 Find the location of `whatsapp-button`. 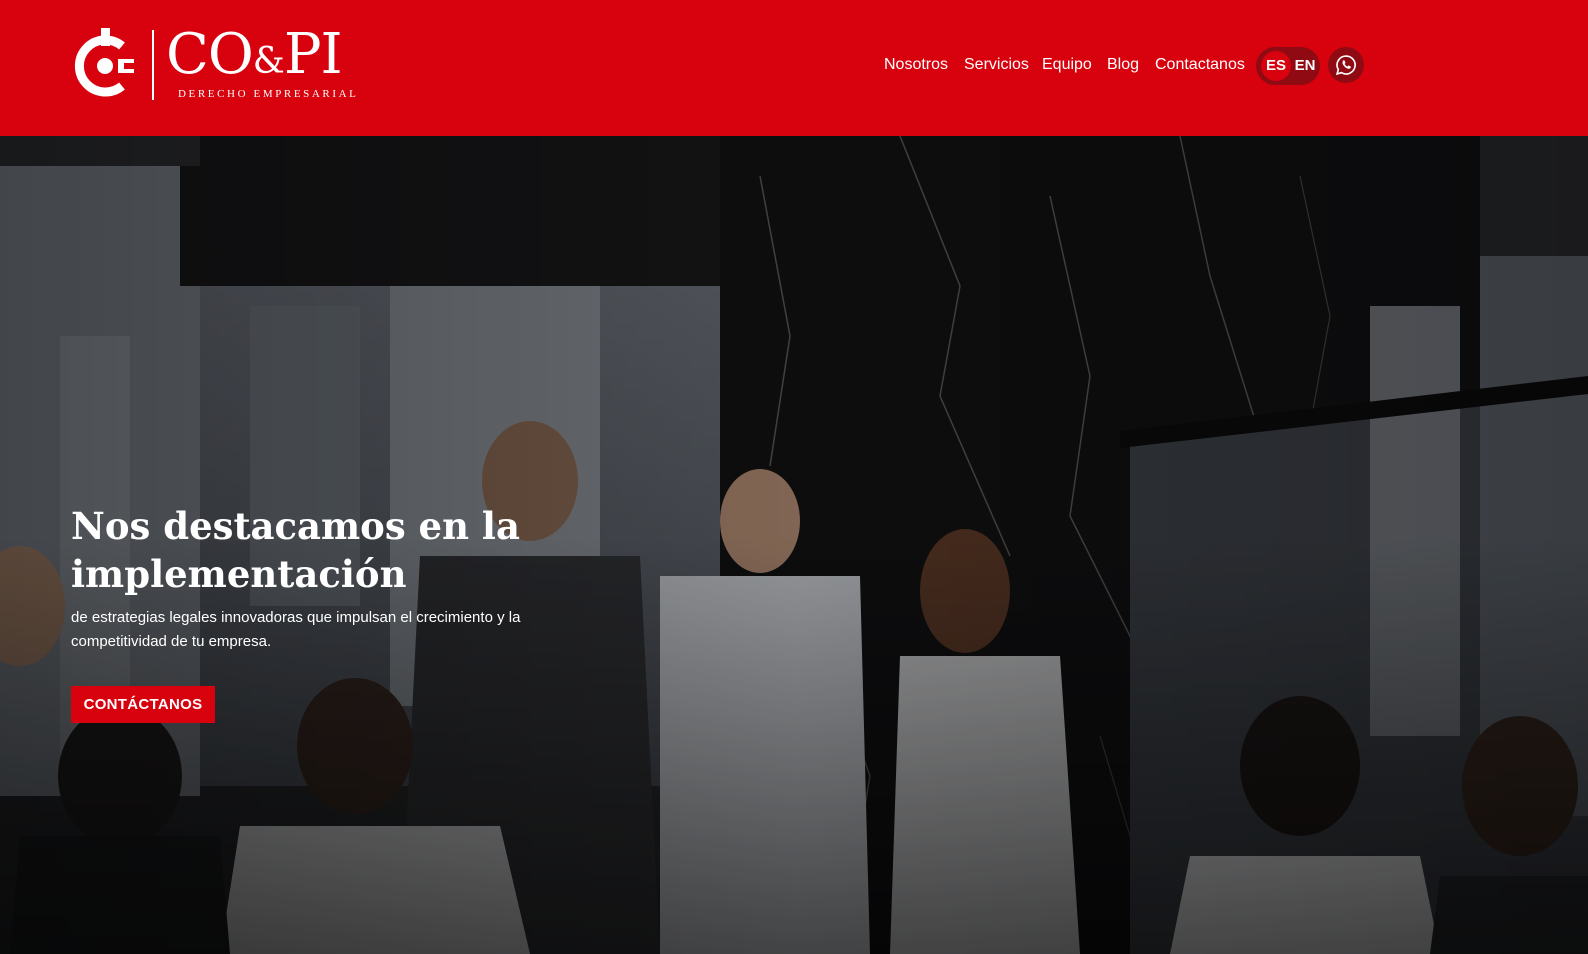

whatsapp-button is located at coordinates (1346, 65).